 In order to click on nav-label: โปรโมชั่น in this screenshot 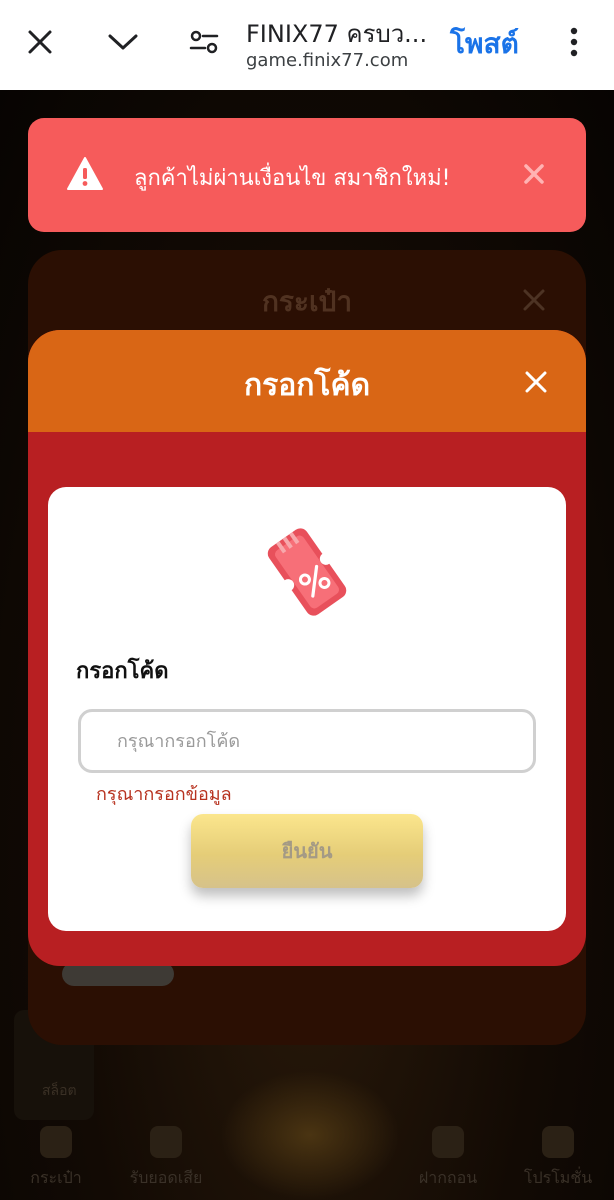, I will do `click(558, 1177)`.